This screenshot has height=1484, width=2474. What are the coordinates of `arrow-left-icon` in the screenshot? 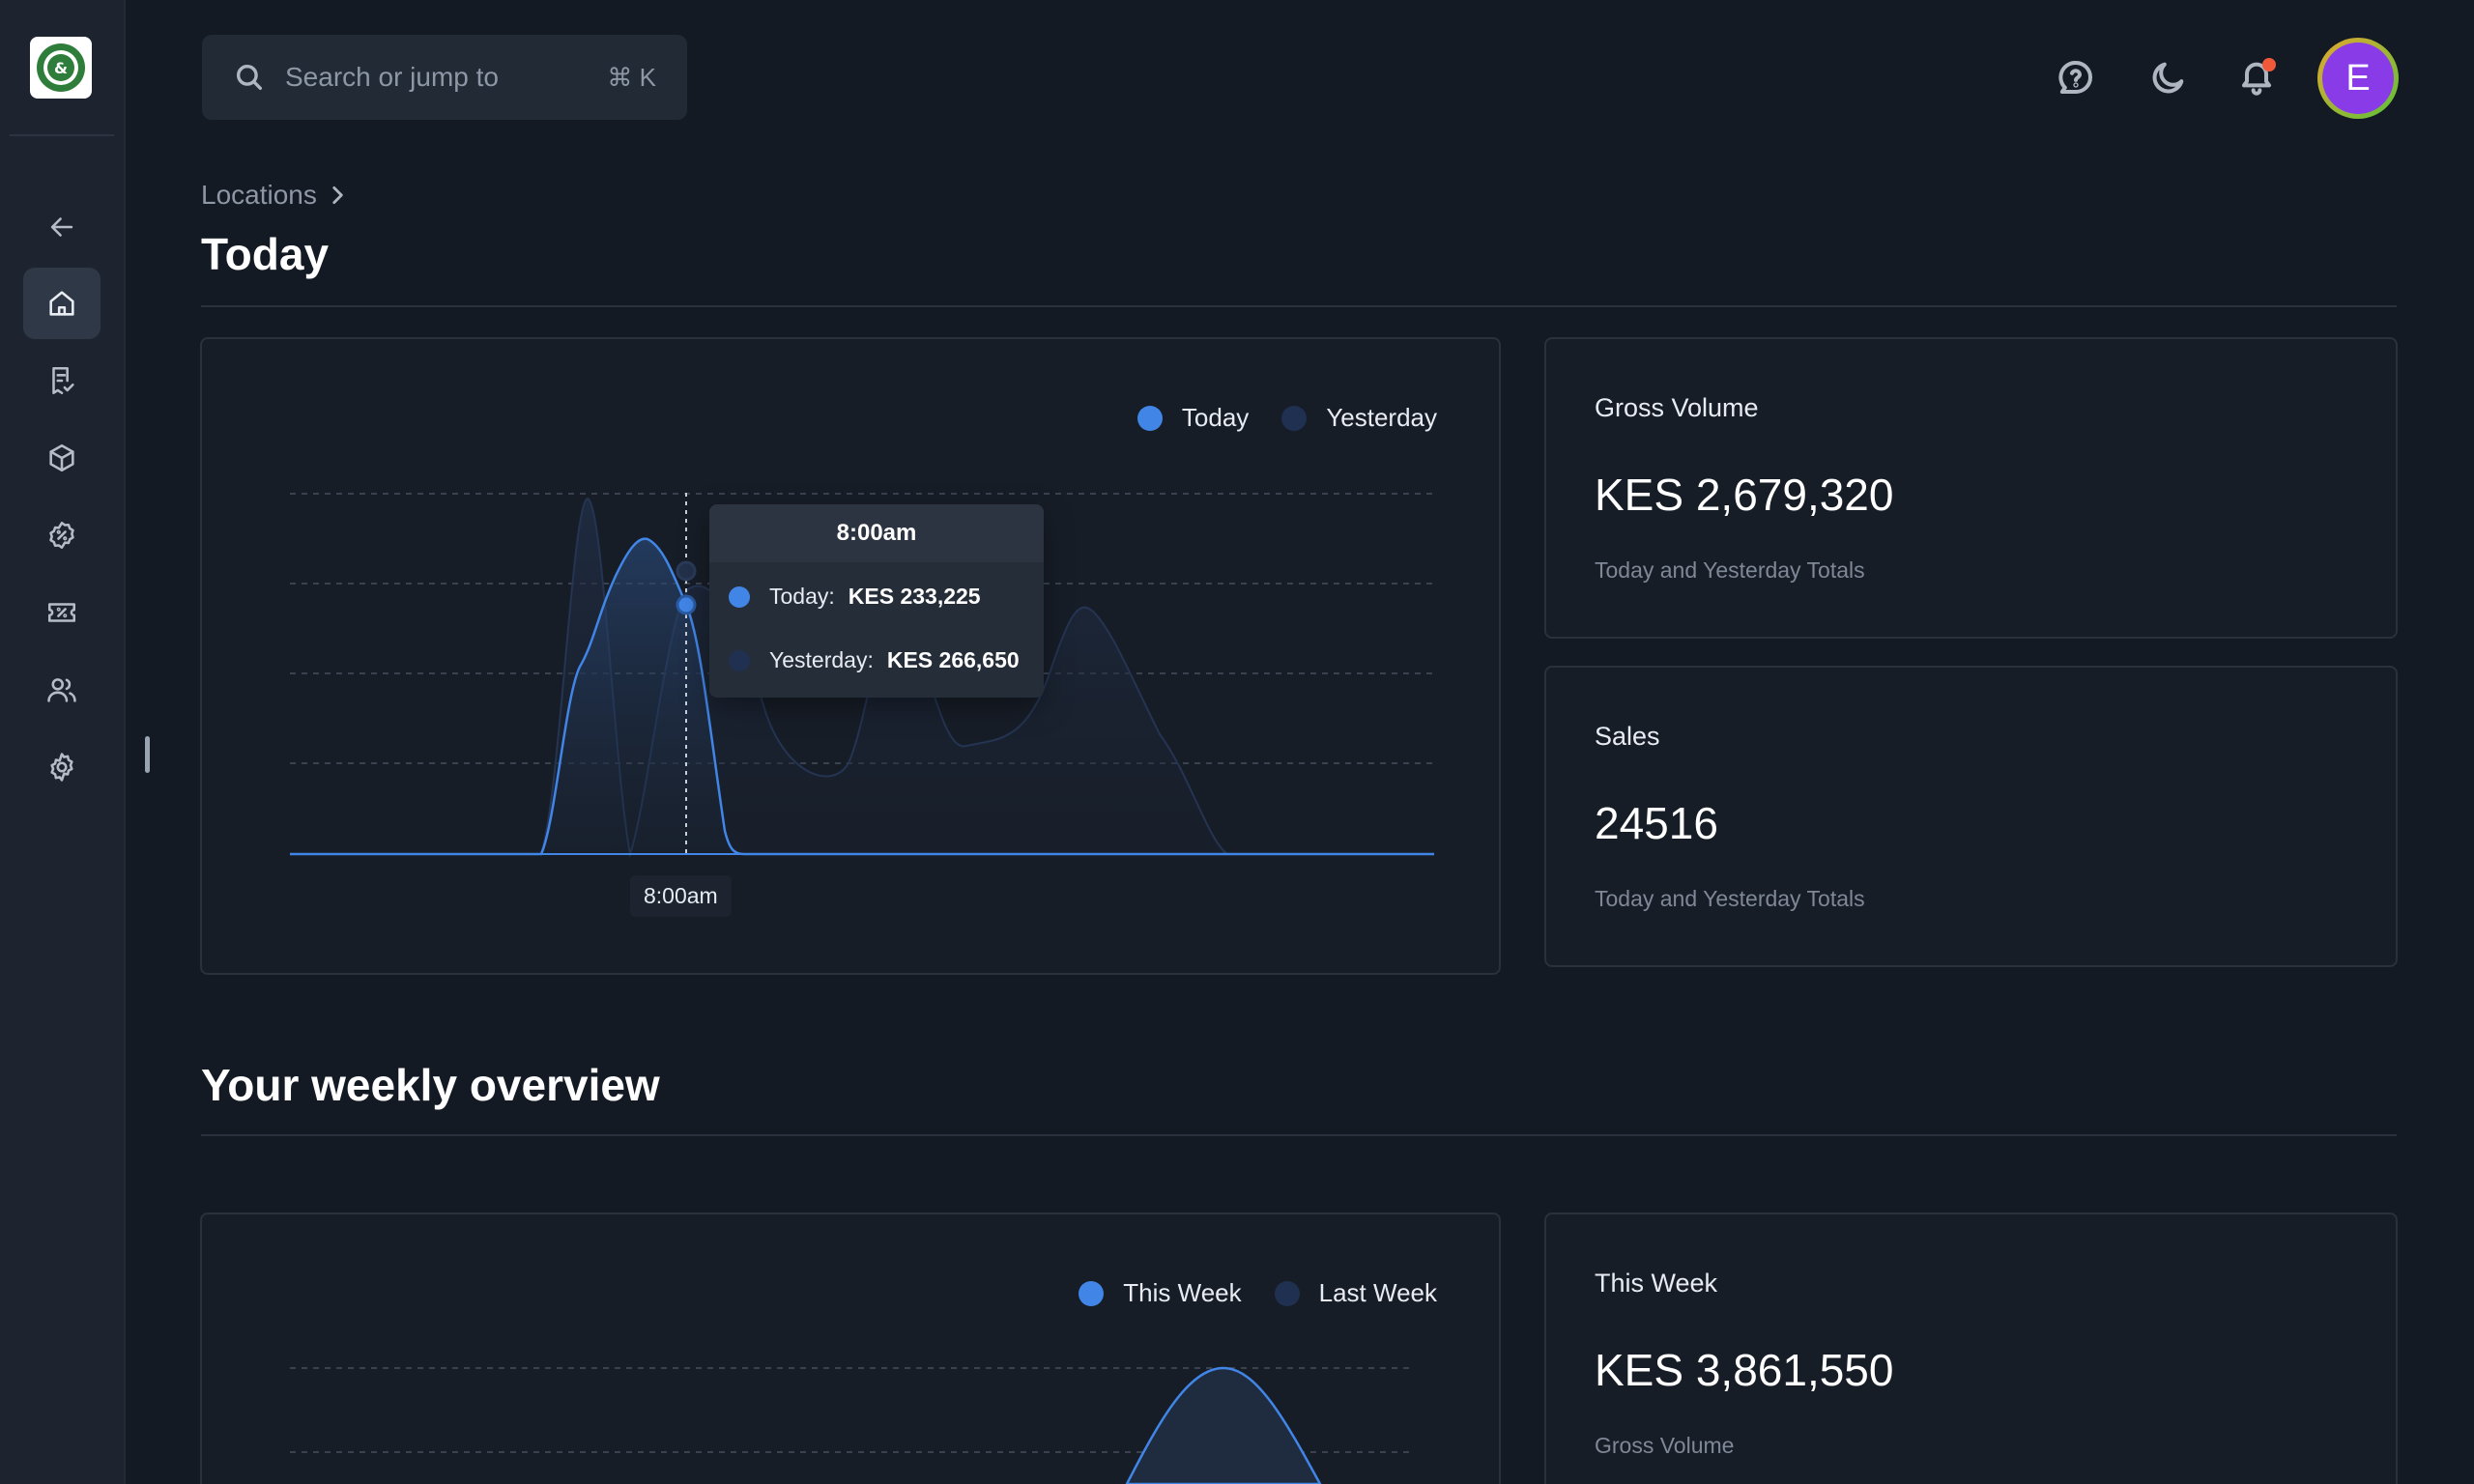 It's located at (62, 227).